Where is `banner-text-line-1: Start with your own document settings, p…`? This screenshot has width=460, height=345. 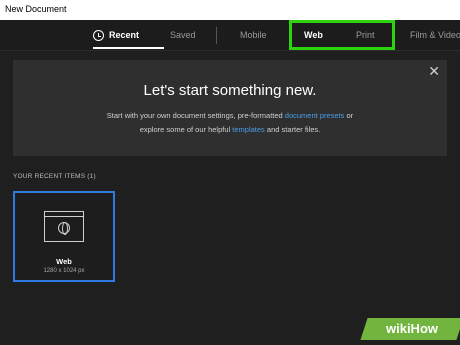
banner-text-line-1: Start with your own document settings, p… is located at coordinates (230, 115).